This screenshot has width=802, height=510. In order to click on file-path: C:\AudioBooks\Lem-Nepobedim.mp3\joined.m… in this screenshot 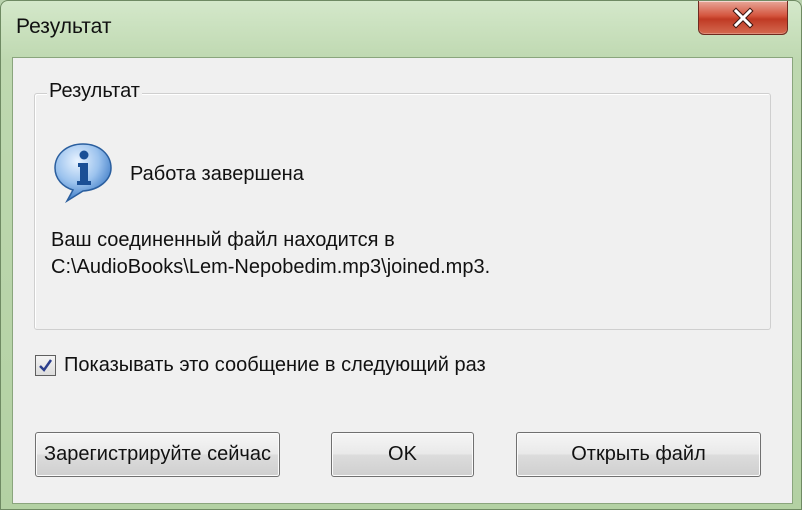, I will do `click(271, 267)`.